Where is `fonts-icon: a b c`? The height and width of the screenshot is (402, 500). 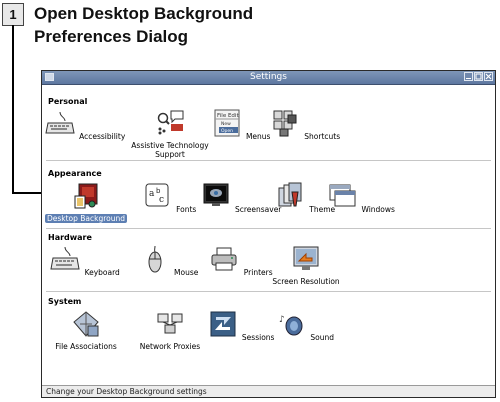
fonts-icon: a b c is located at coordinates (157, 195).